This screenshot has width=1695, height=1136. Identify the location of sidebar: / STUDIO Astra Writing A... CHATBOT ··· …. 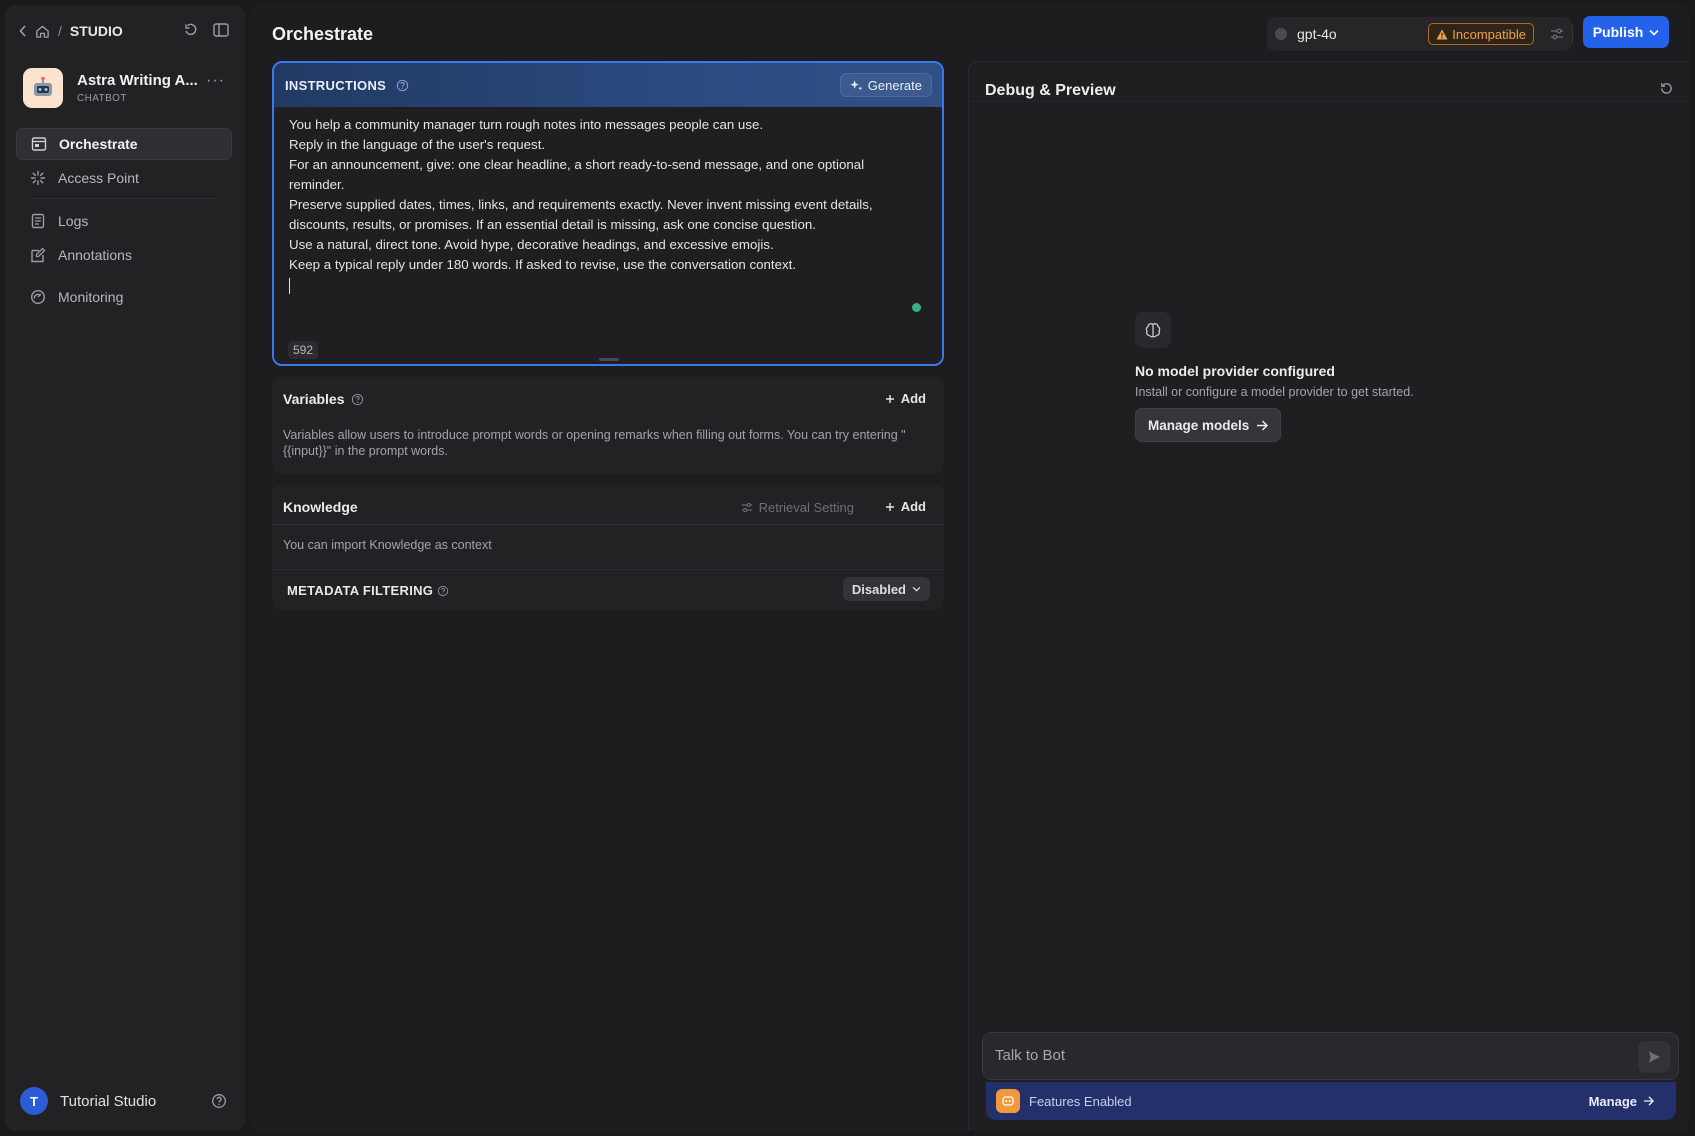
(125, 568).